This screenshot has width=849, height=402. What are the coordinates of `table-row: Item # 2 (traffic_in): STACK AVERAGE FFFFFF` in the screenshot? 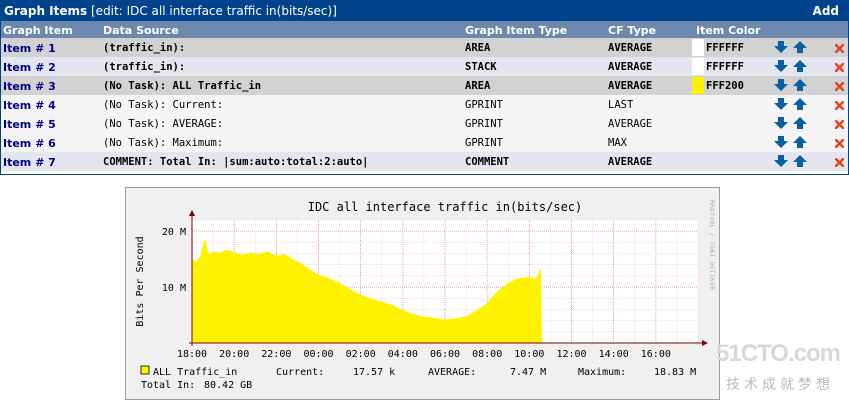 It's located at (424, 66).